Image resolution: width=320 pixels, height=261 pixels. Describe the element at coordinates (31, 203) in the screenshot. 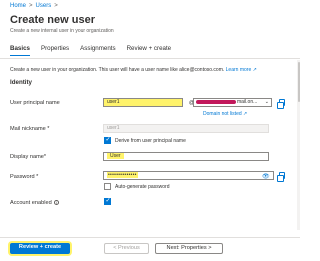

I see `account-enabled-text: Account enabled` at that location.